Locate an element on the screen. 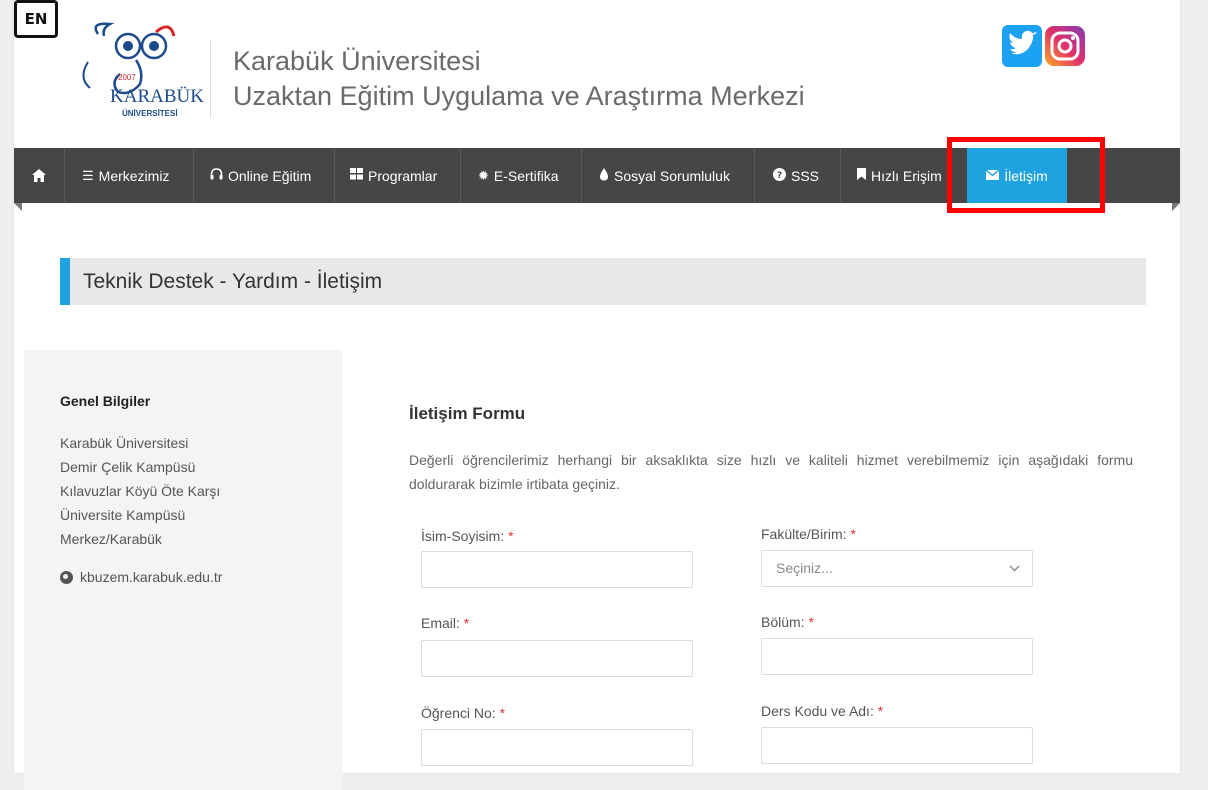 This screenshot has width=1208, height=790. twitter-icon is located at coordinates (1022, 46).